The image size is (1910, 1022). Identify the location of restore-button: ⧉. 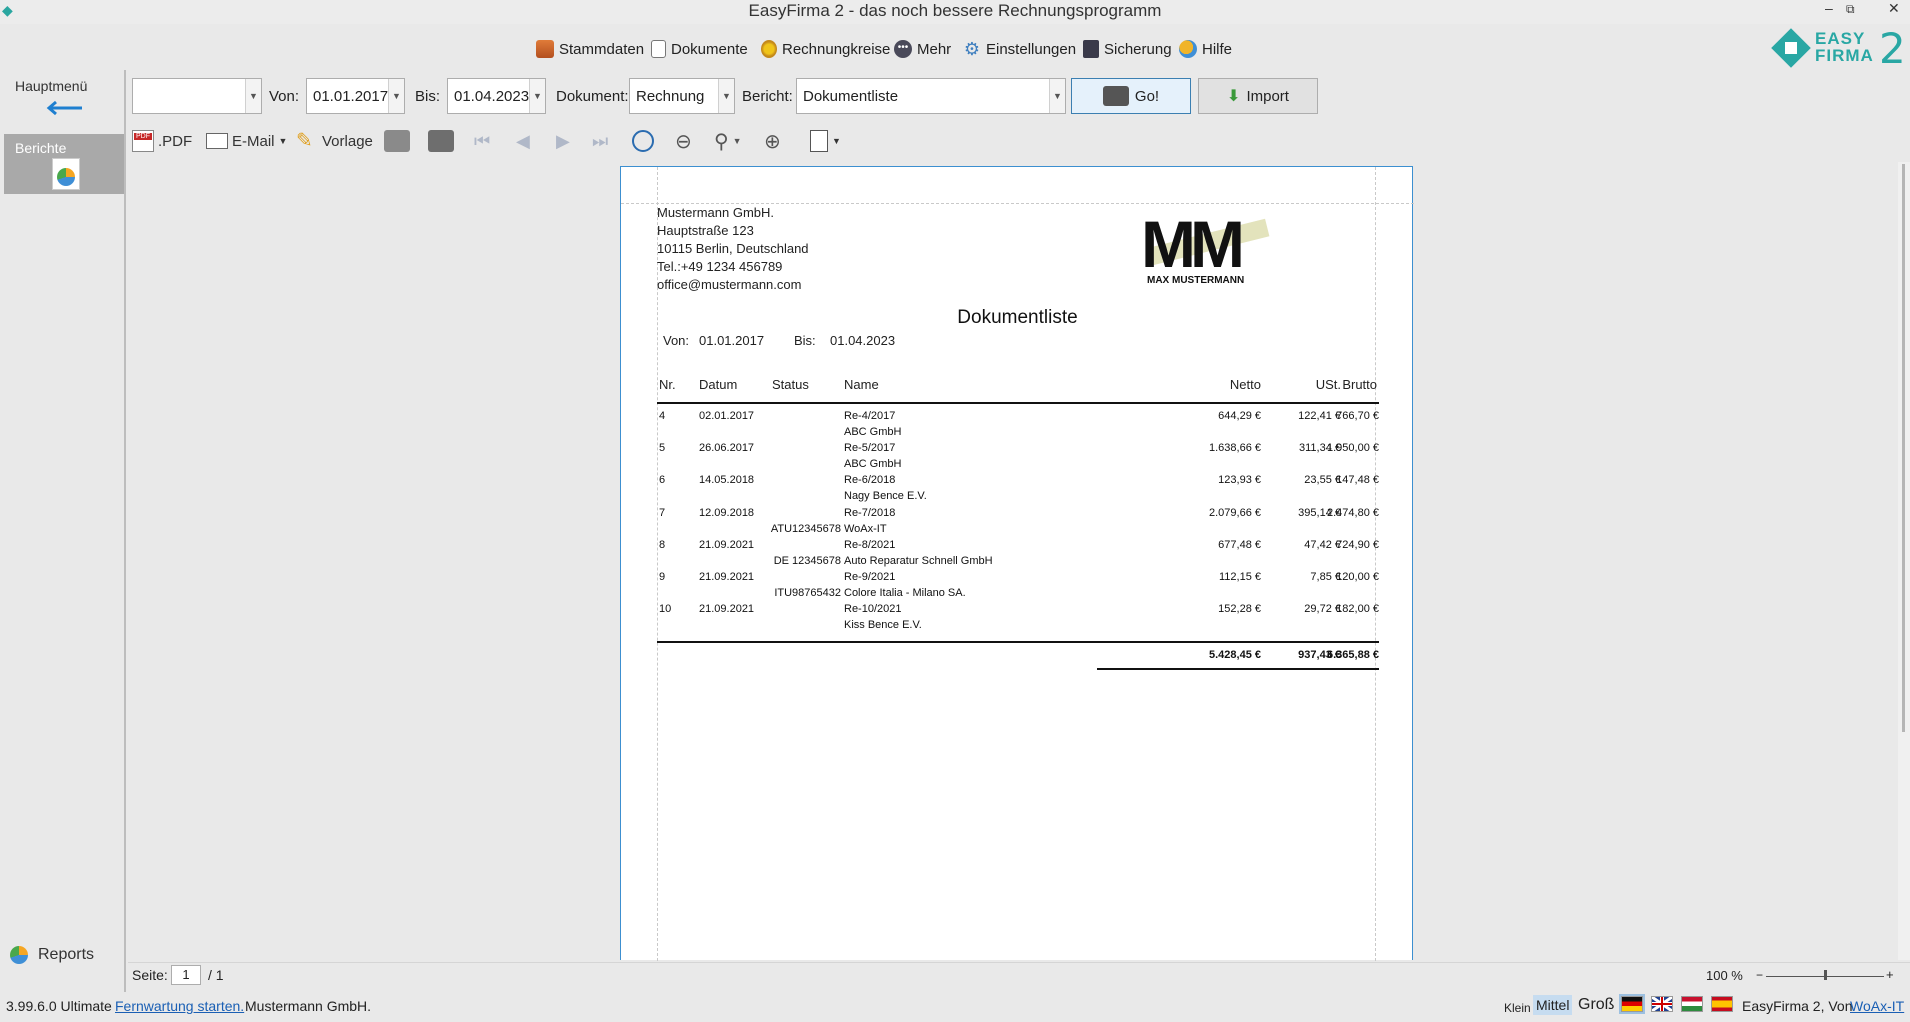
(1850, 9).